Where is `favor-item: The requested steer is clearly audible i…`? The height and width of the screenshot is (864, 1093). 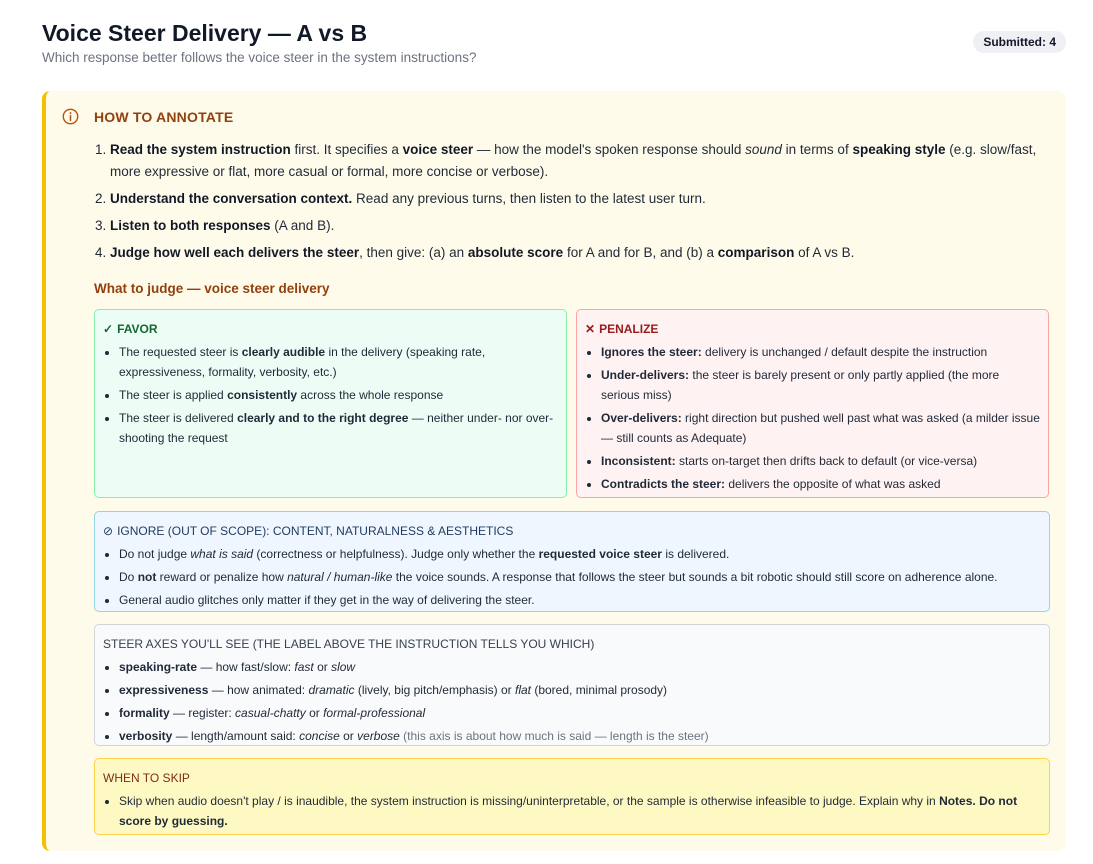
favor-item: The requested steer is clearly audible i… is located at coordinates (338, 362).